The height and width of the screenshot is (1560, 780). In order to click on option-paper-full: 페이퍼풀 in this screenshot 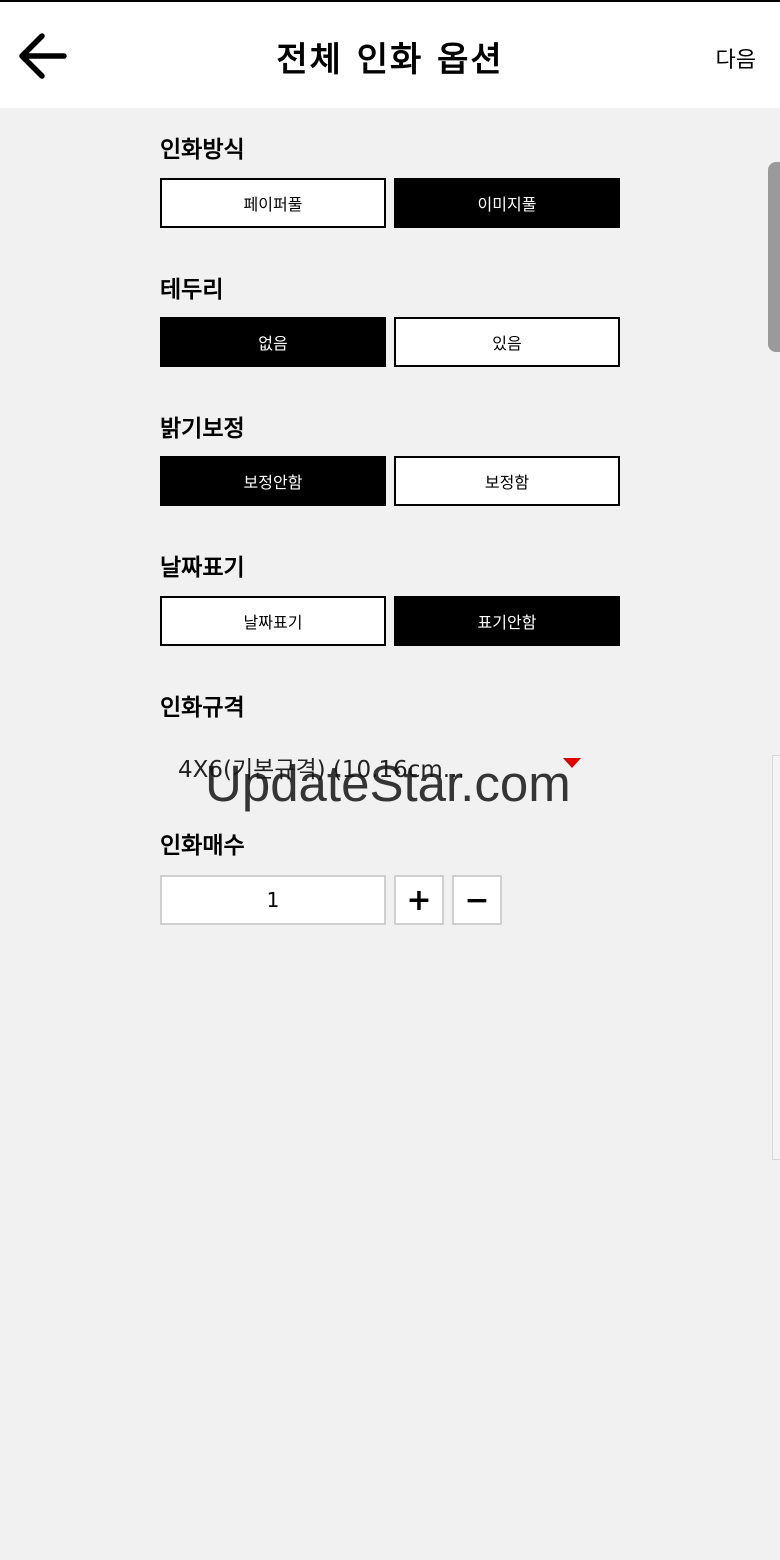, I will do `click(273, 203)`.